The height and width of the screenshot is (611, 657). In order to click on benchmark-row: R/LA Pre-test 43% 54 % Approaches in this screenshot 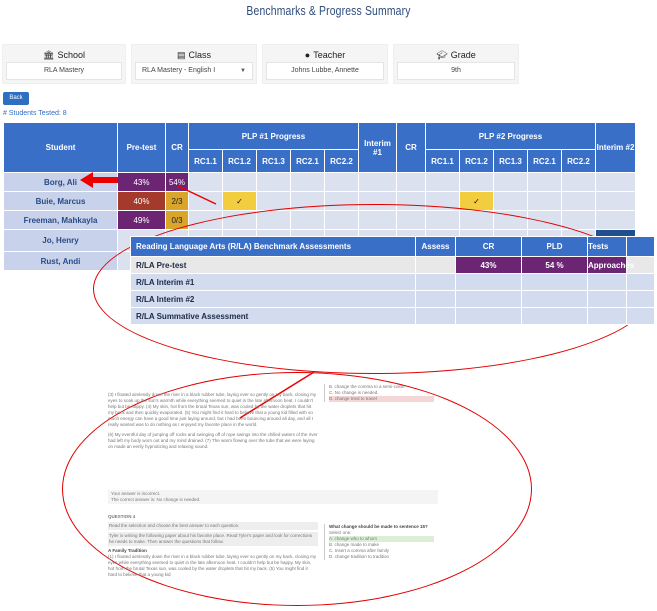, I will do `click(392, 265)`.